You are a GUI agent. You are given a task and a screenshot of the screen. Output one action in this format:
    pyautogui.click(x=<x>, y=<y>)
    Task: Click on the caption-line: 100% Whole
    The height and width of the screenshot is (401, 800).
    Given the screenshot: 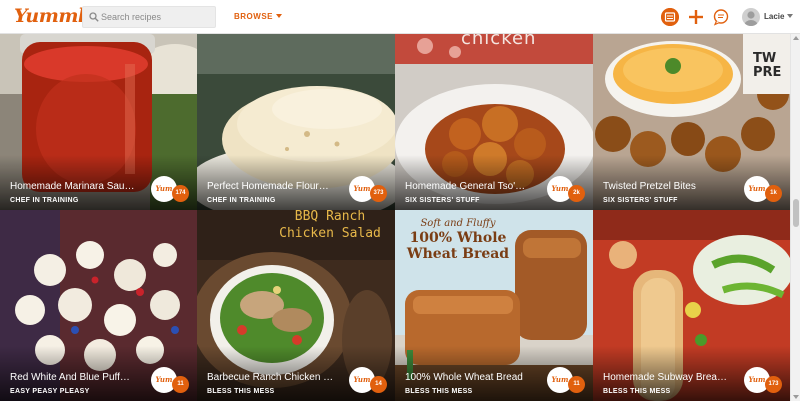 What is the action you would take?
    pyautogui.click(x=458, y=238)
    